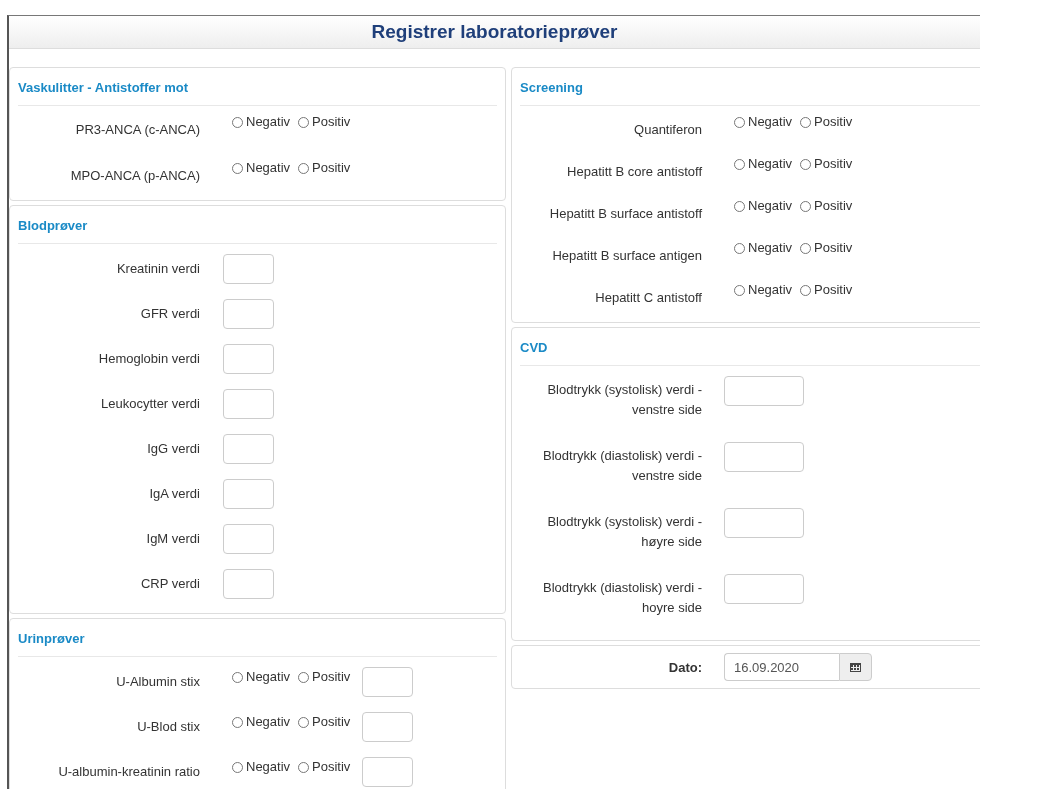 Image resolution: width=1059 pixels, height=789 pixels. Describe the element at coordinates (648, 298) in the screenshot. I see `field-label: Hepatitt C antistoff` at that location.